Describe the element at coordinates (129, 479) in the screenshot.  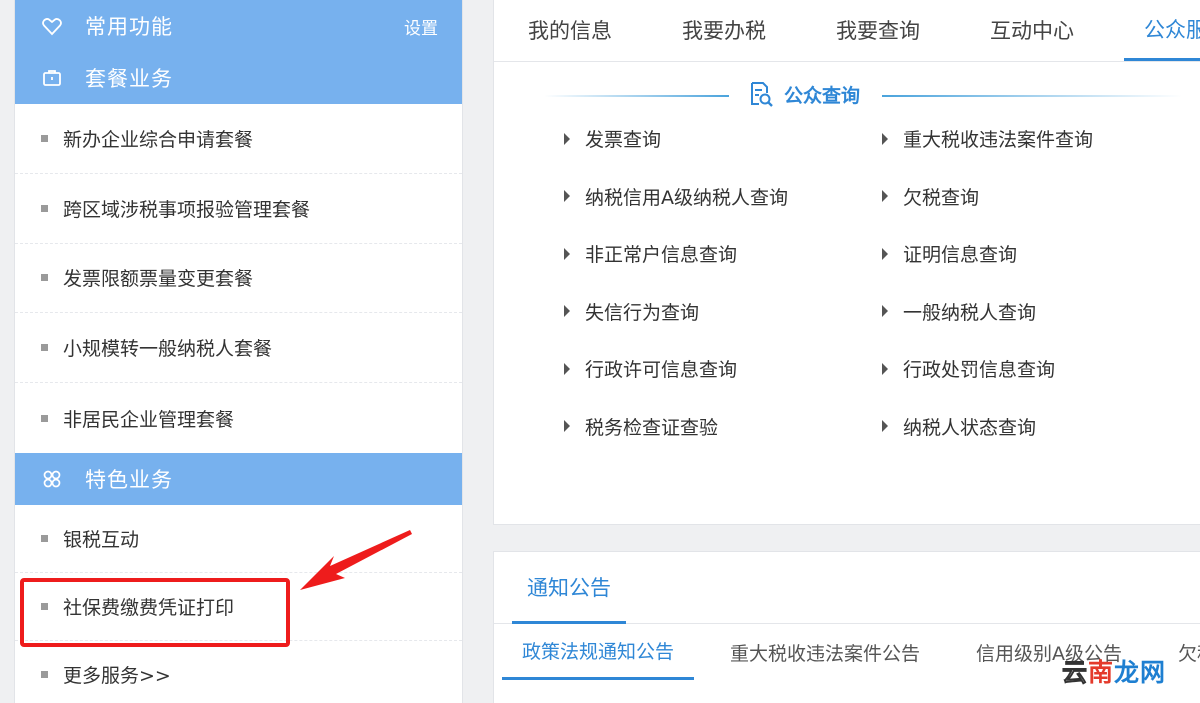
I see `special-business-title: 特色业务` at that location.